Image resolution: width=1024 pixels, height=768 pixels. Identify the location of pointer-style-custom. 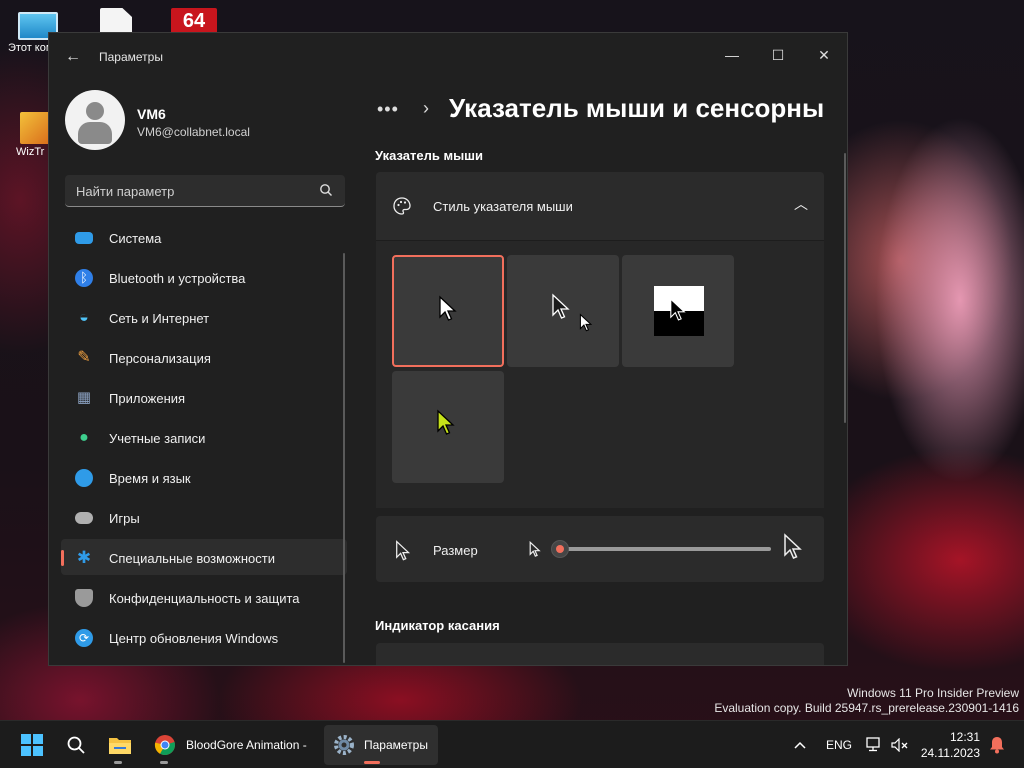
(448, 427).